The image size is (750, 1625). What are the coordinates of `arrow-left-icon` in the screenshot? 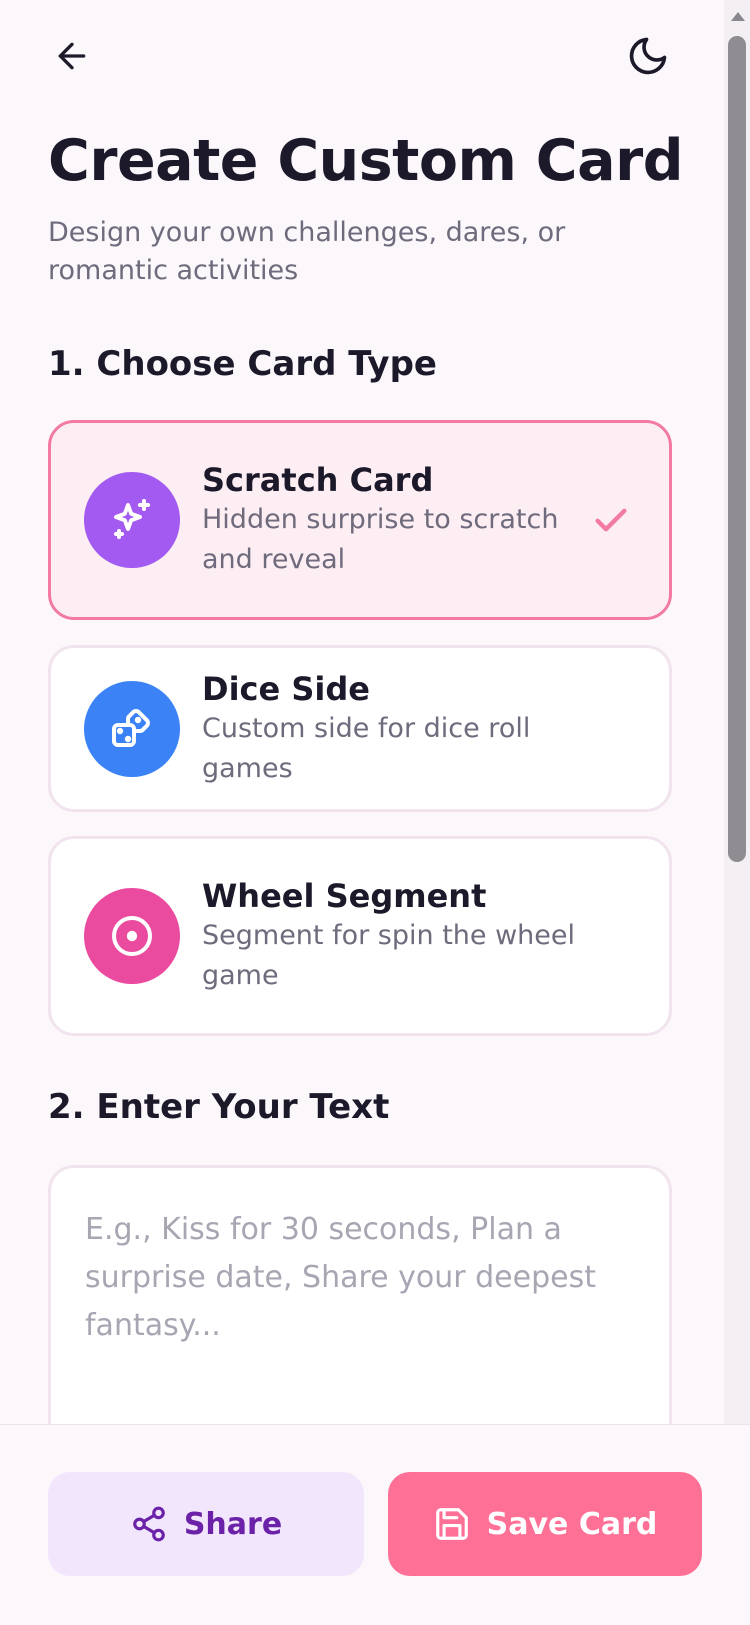 It's located at (72, 56).